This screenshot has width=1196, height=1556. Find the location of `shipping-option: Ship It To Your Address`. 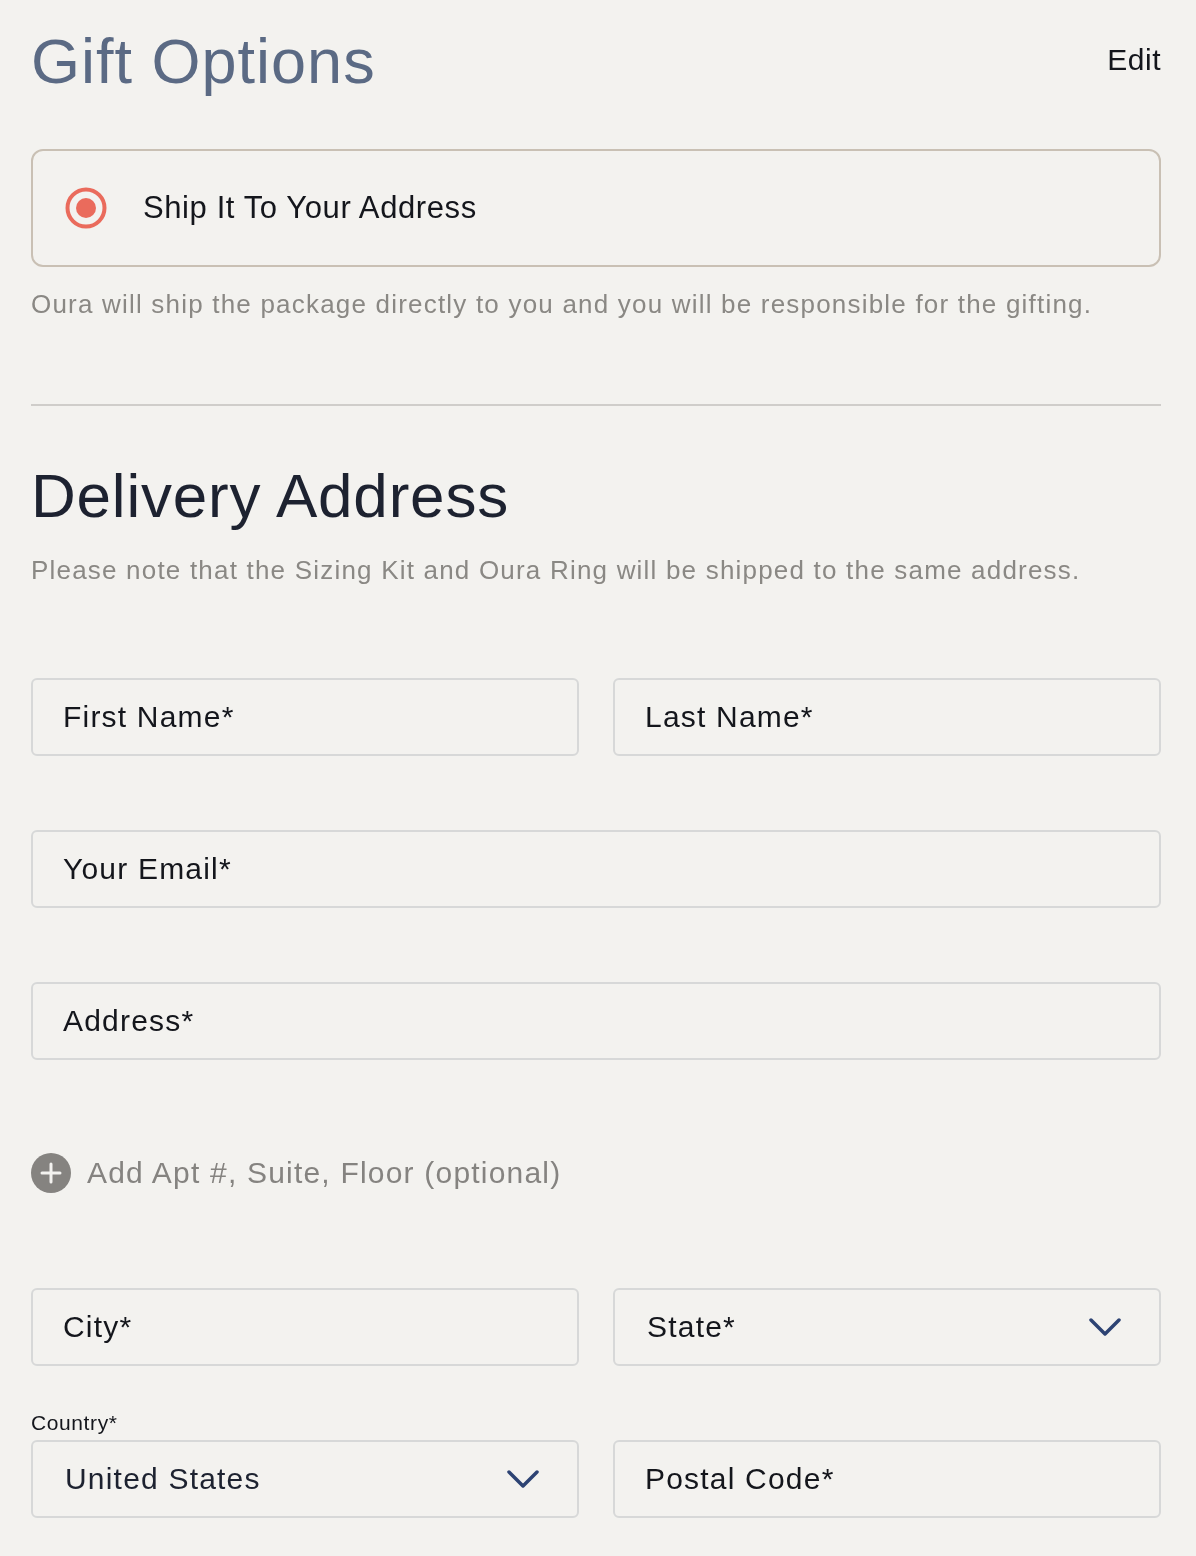

shipping-option: Ship It To Your Address is located at coordinates (596, 208).